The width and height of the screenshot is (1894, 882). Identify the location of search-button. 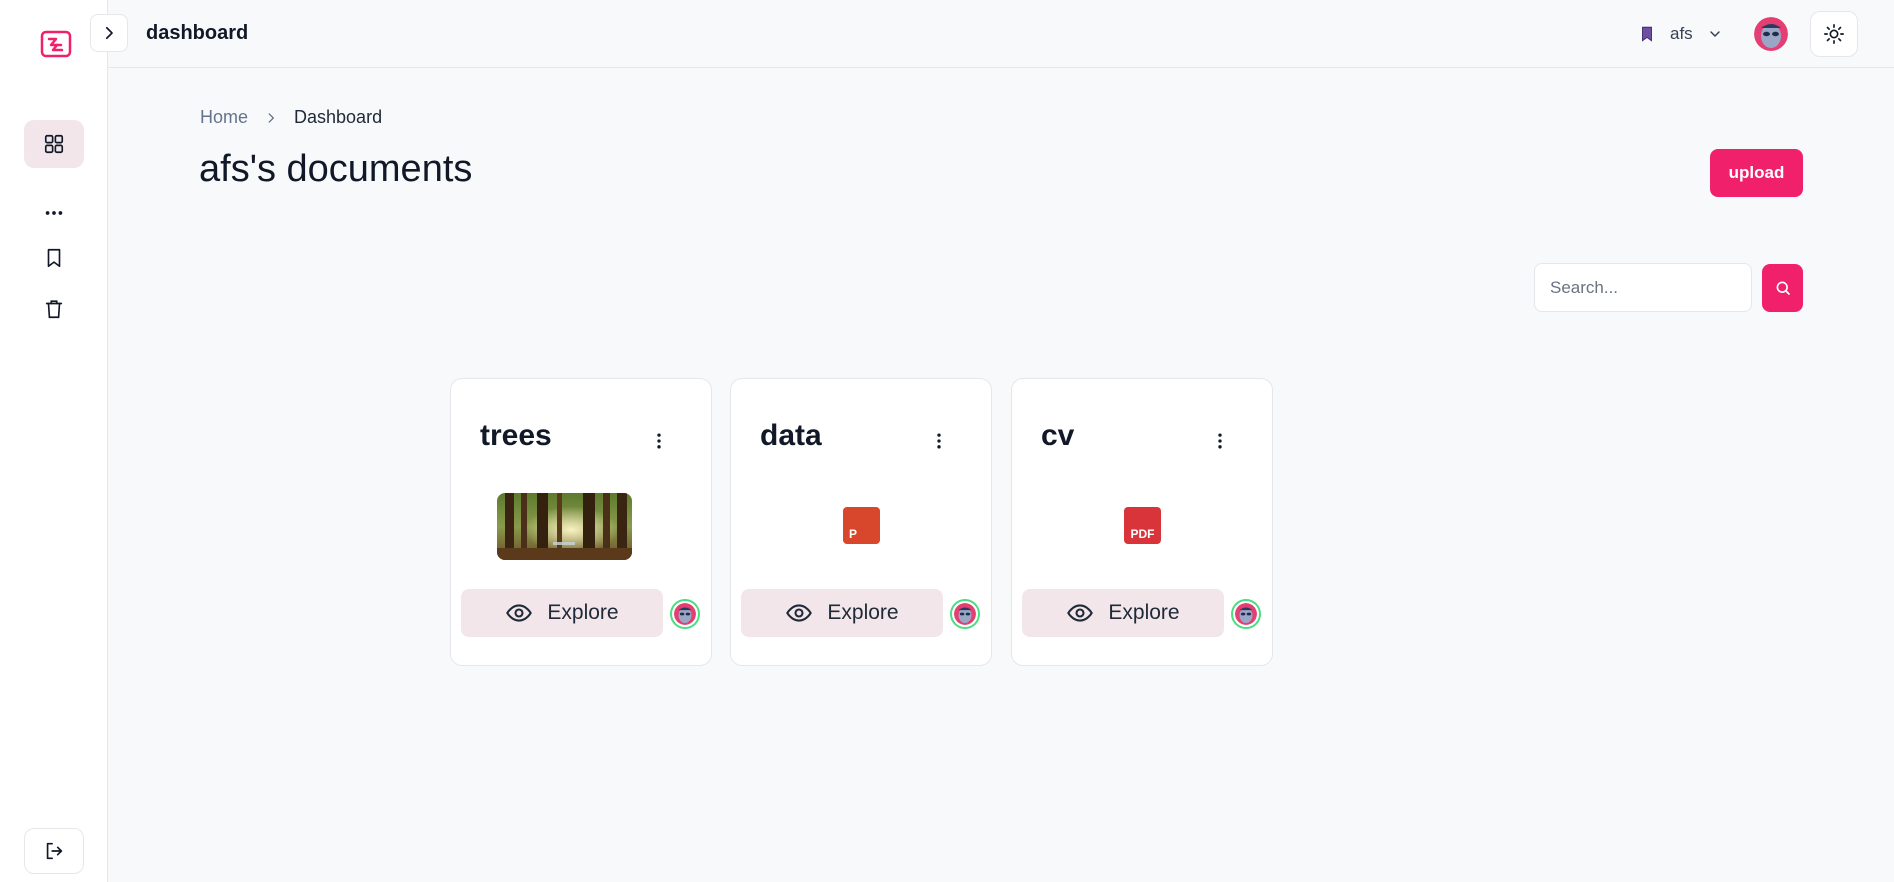
(1782, 288).